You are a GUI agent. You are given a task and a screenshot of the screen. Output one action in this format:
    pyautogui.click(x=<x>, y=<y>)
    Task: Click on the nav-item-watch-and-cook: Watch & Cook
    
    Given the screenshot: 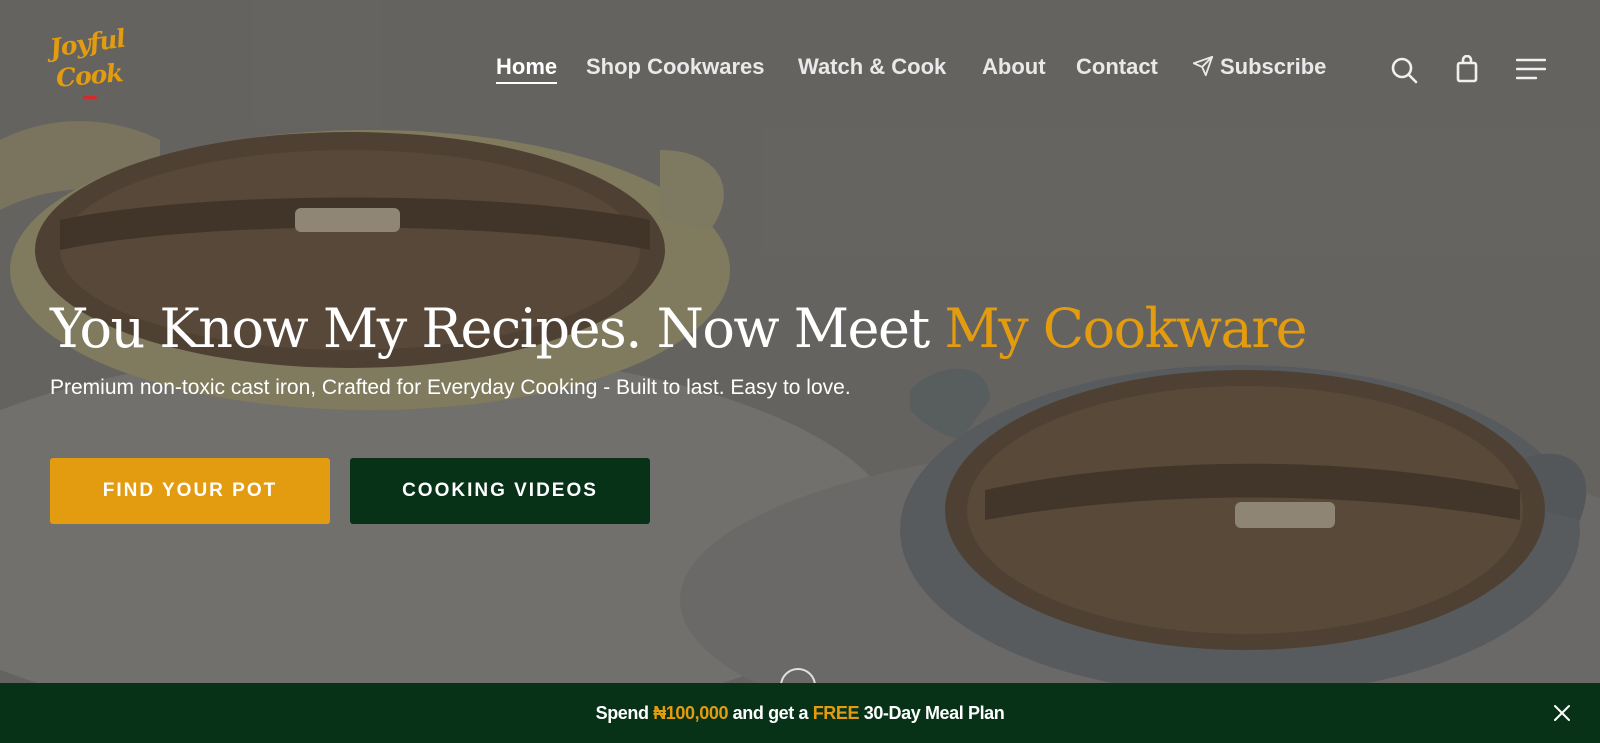 What is the action you would take?
    pyautogui.click(x=872, y=67)
    